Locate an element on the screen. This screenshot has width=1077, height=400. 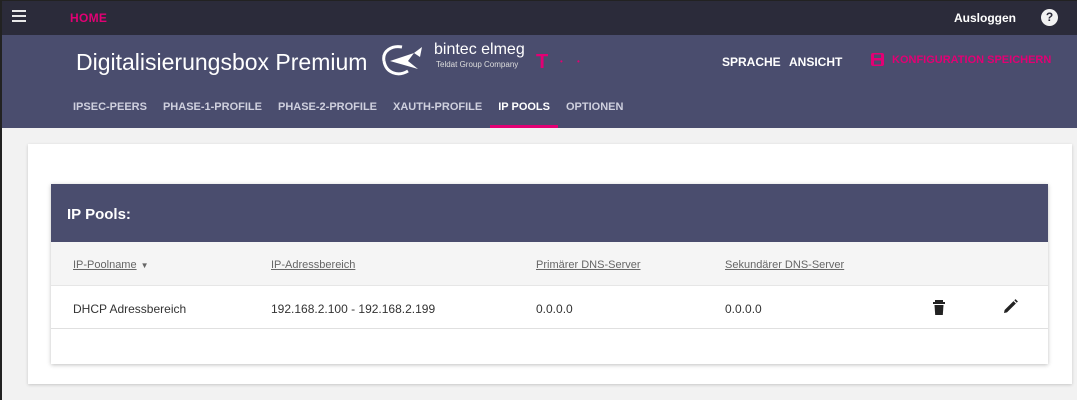
sort-caret-icon: ▼ is located at coordinates (144, 265).